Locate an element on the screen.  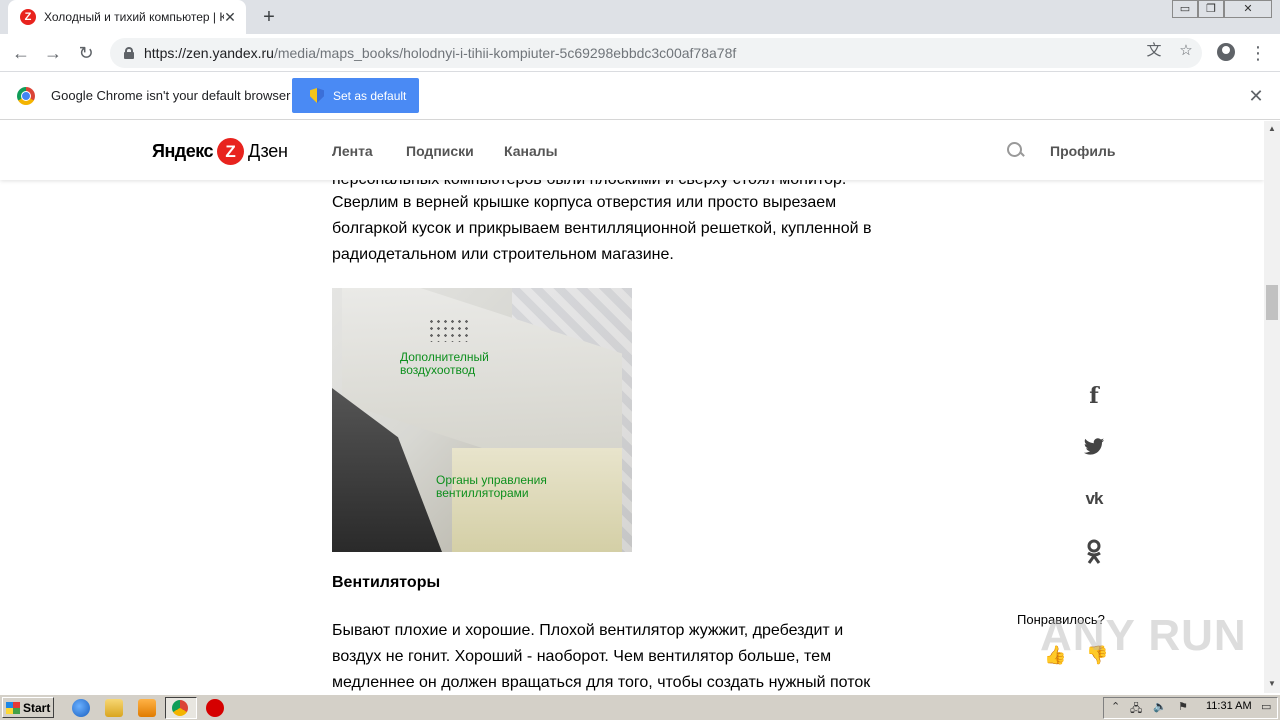
zen-z-icon: Z is located at coordinates (231, 151).